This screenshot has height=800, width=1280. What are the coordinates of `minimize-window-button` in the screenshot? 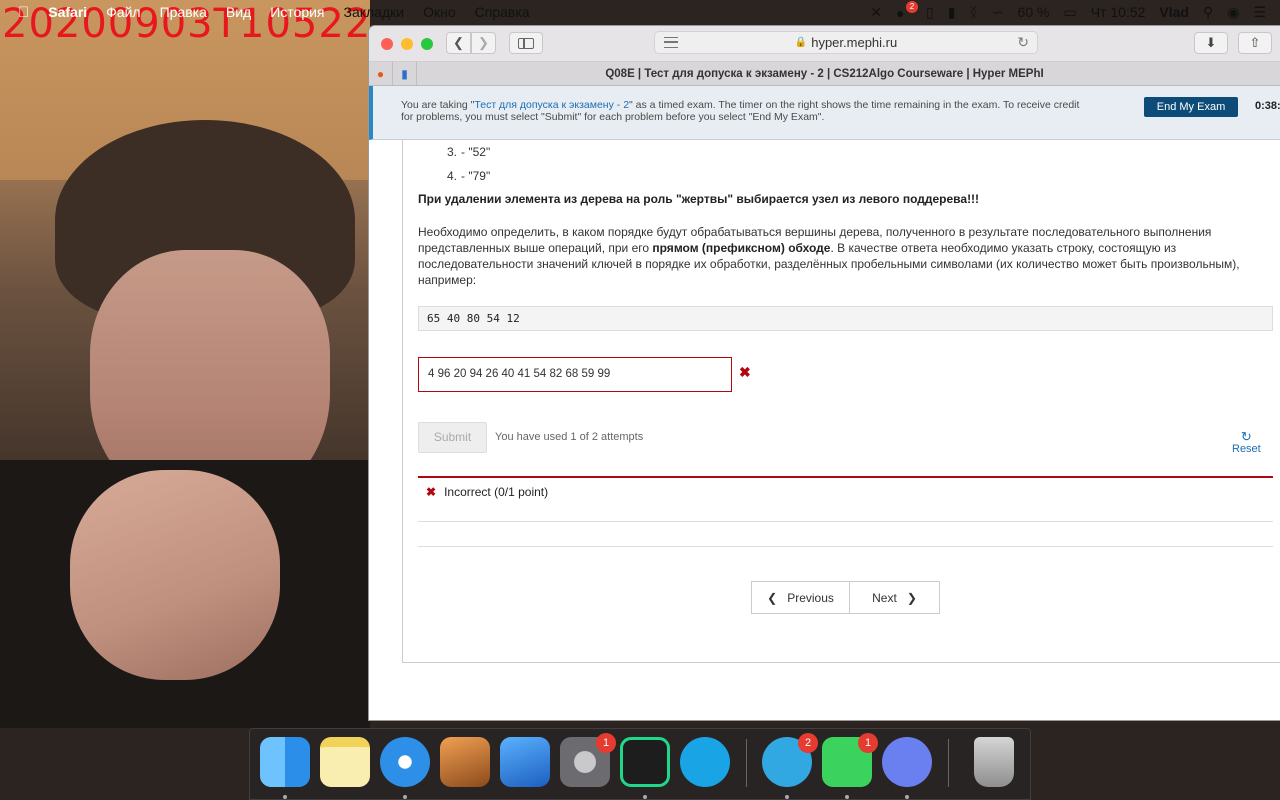 It's located at (407, 43).